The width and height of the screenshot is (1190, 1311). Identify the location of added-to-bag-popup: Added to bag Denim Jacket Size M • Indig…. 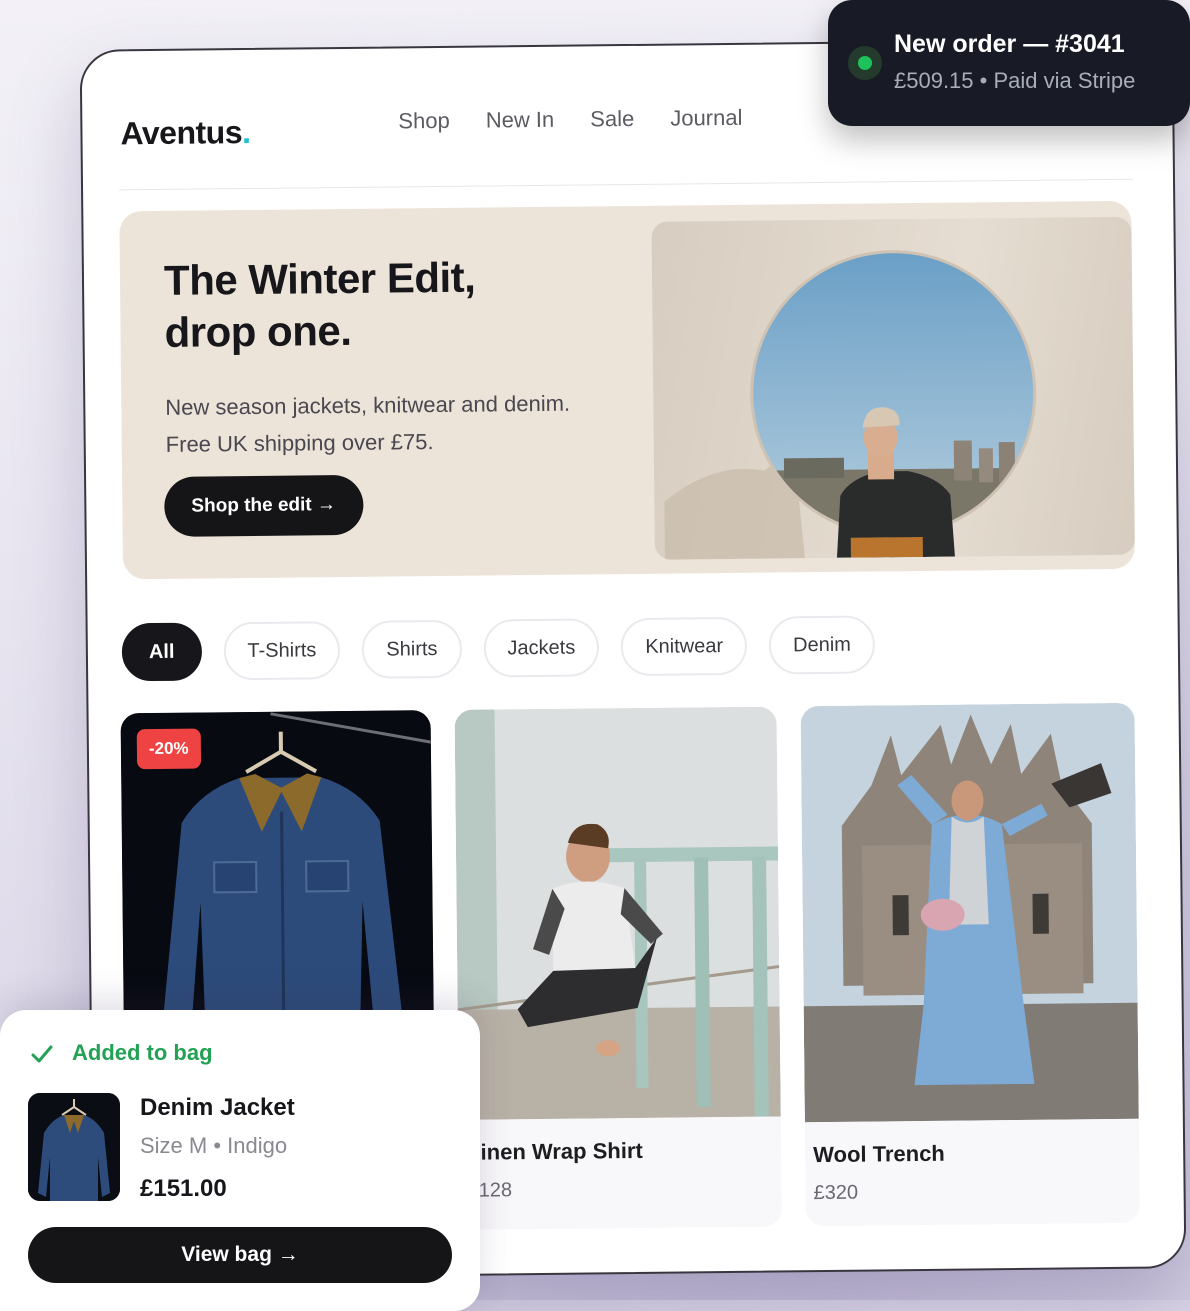
(240, 1160).